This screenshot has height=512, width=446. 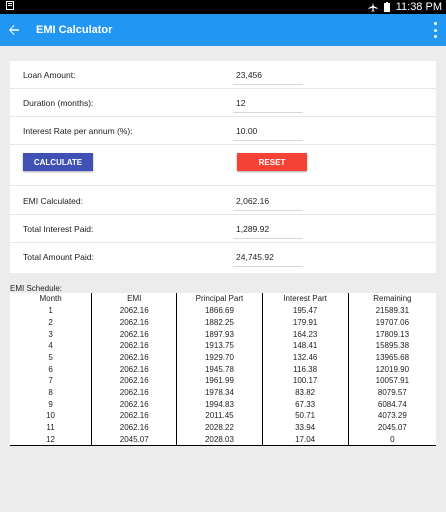 I want to click on table-row: 11 2062.16 2028.22 33.94 2045.07, so click(x=223, y=427).